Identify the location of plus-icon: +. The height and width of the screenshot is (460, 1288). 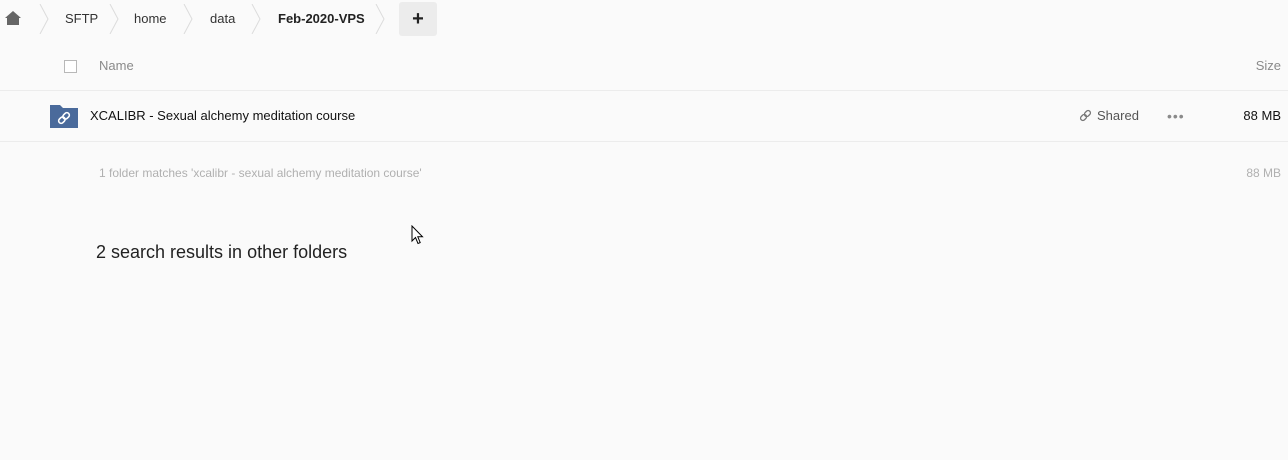
(418, 19).